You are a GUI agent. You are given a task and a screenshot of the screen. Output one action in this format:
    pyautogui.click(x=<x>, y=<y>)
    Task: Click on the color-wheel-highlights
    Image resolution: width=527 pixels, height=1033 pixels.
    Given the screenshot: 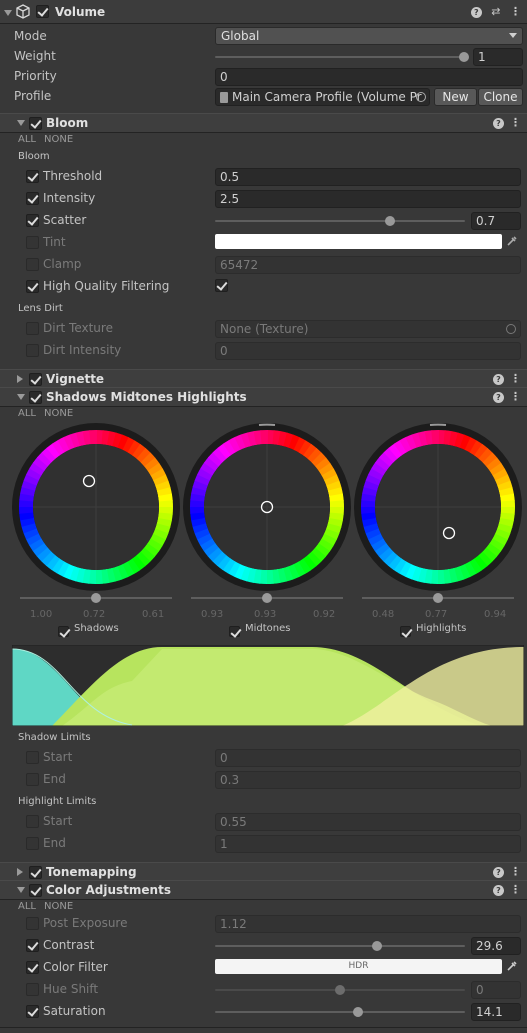 What is the action you would take?
    pyautogui.click(x=438, y=513)
    